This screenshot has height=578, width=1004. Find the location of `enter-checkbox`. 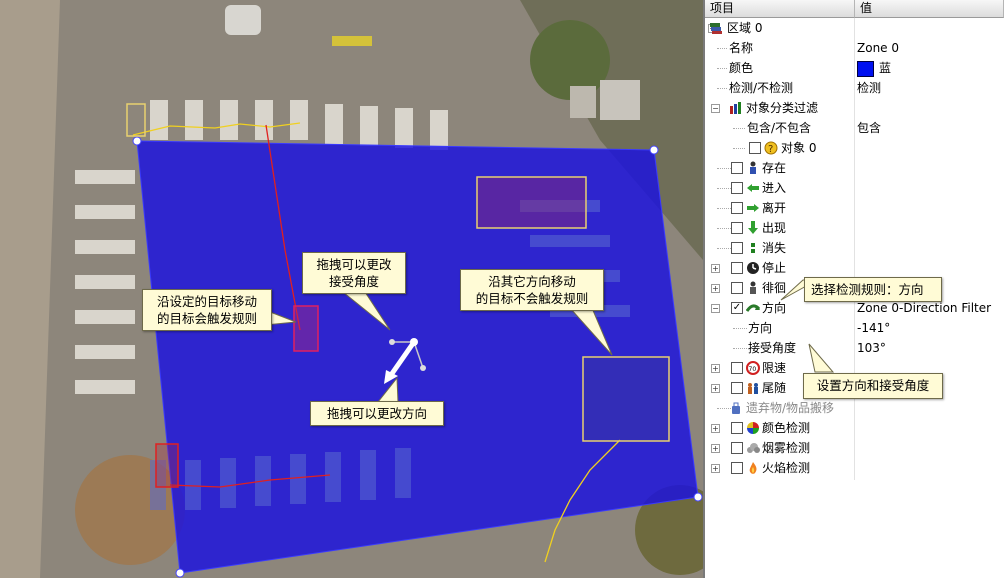

enter-checkbox is located at coordinates (737, 188).